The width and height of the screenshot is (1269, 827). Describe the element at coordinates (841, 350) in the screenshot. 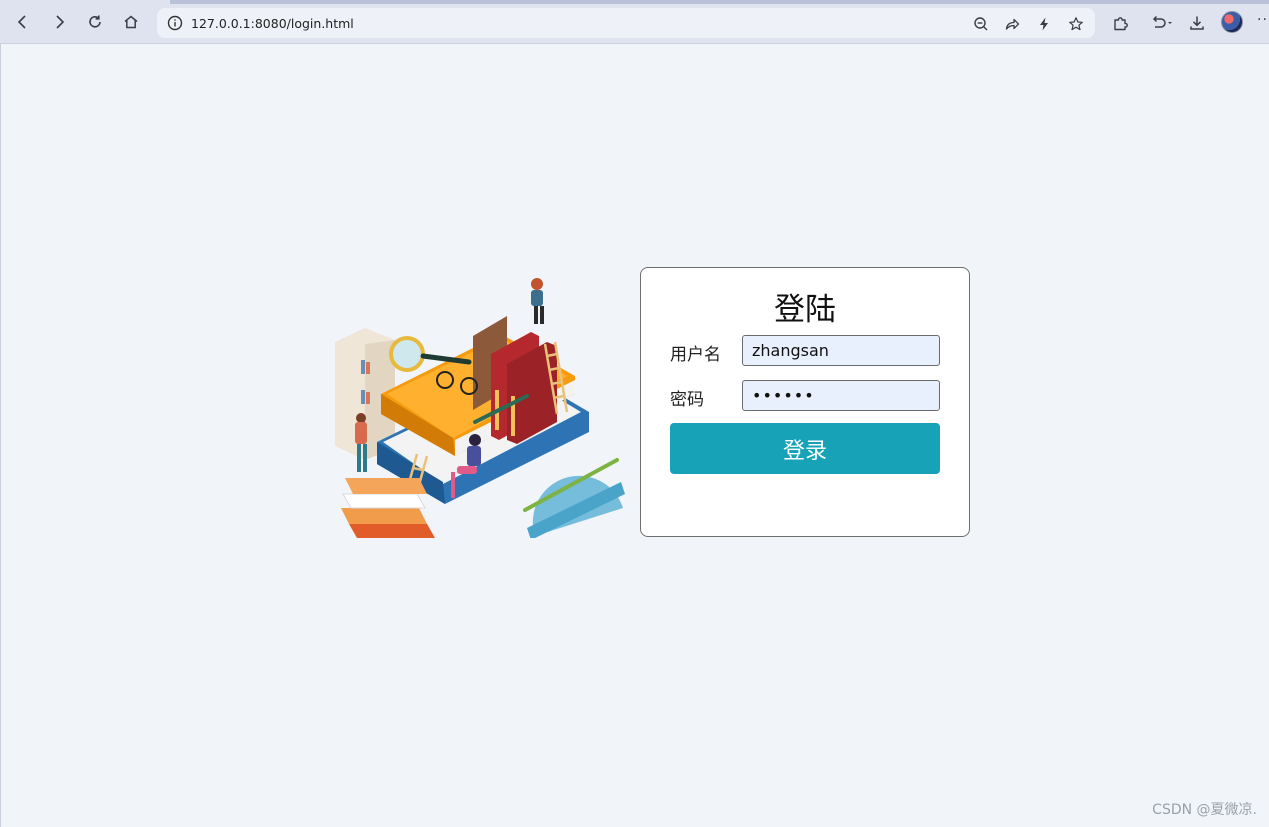

I see `username-input` at that location.